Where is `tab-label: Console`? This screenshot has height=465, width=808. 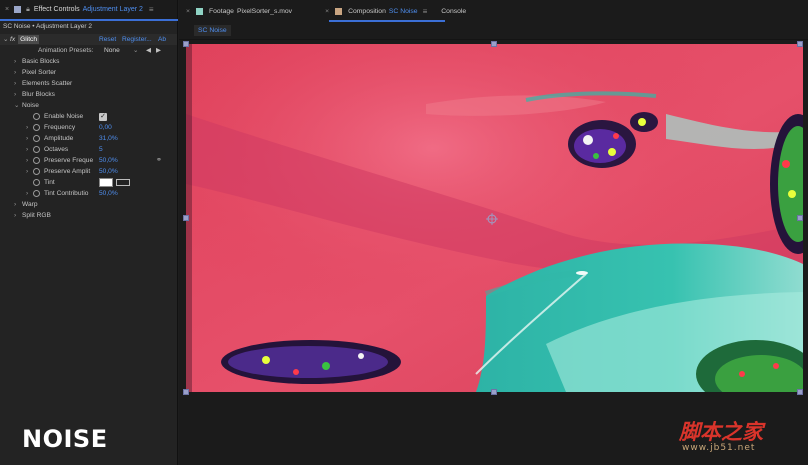 tab-label: Console is located at coordinates (454, 11).